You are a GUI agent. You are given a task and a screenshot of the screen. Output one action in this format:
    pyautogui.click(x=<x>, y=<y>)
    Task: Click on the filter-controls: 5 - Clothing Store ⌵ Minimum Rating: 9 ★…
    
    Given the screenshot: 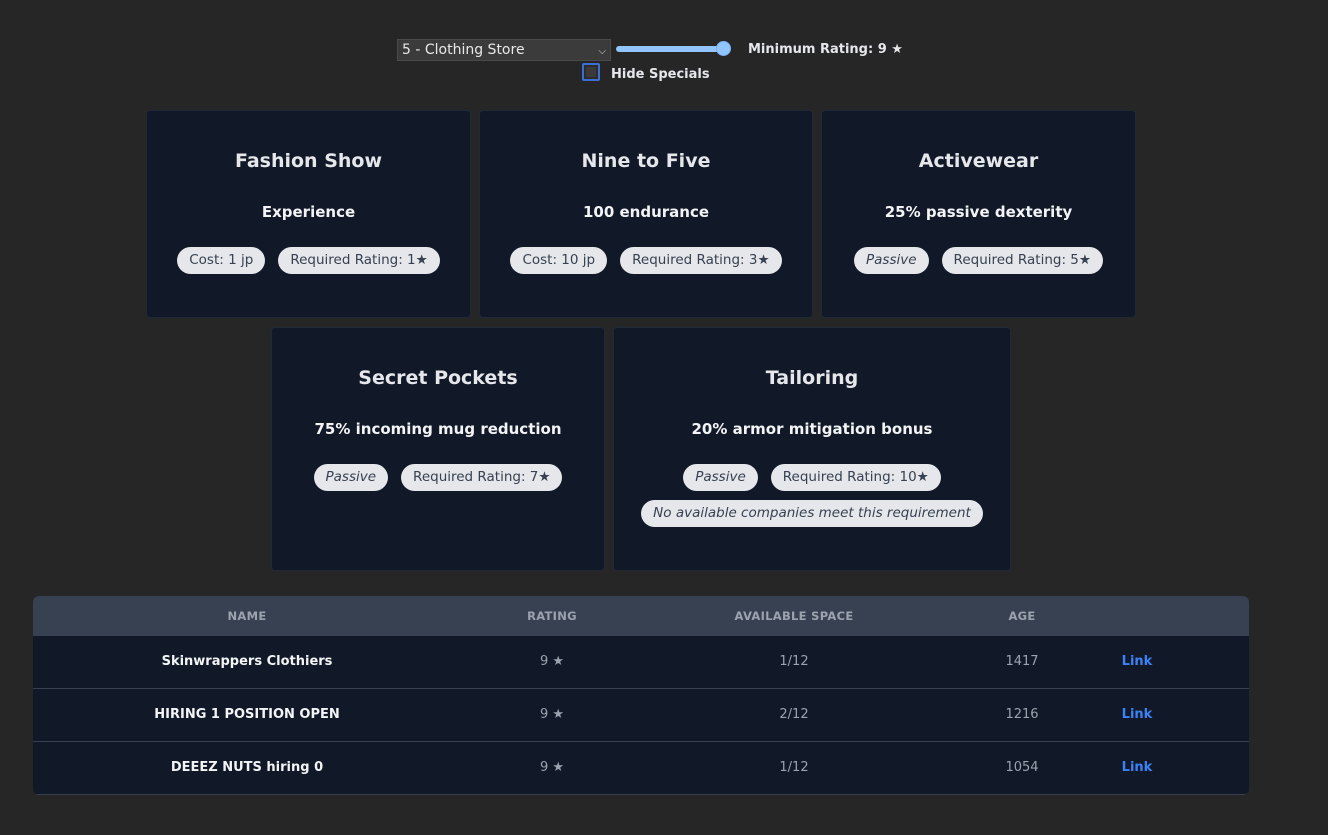 What is the action you would take?
    pyautogui.click(x=664, y=45)
    